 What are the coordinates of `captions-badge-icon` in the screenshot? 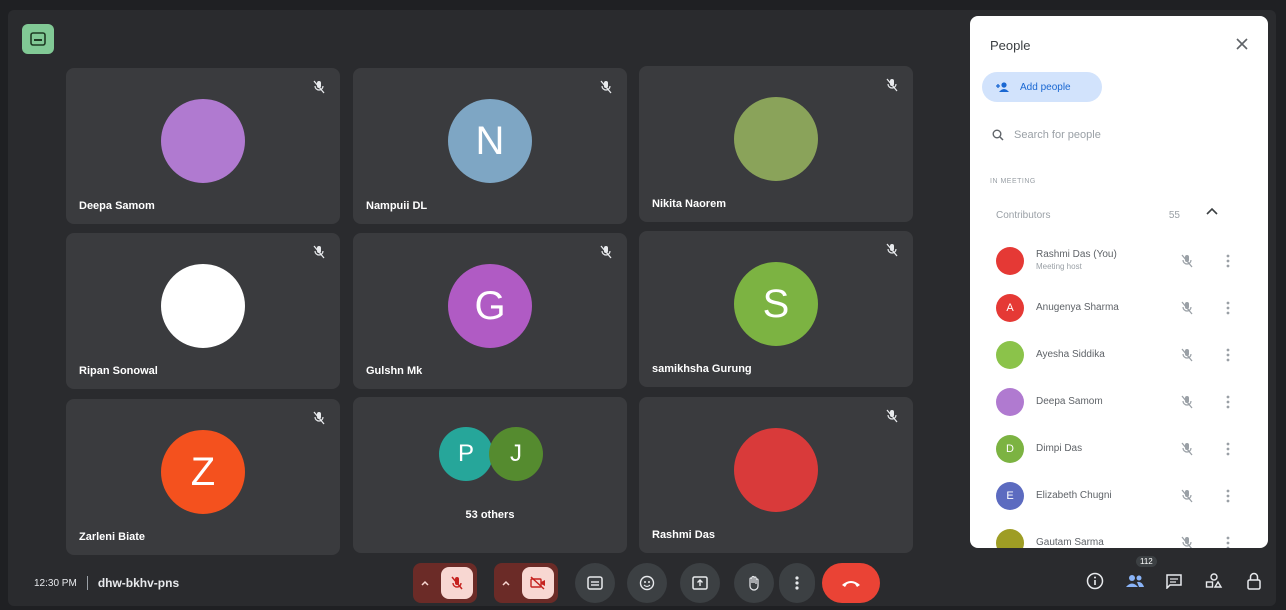 It's located at (38, 39).